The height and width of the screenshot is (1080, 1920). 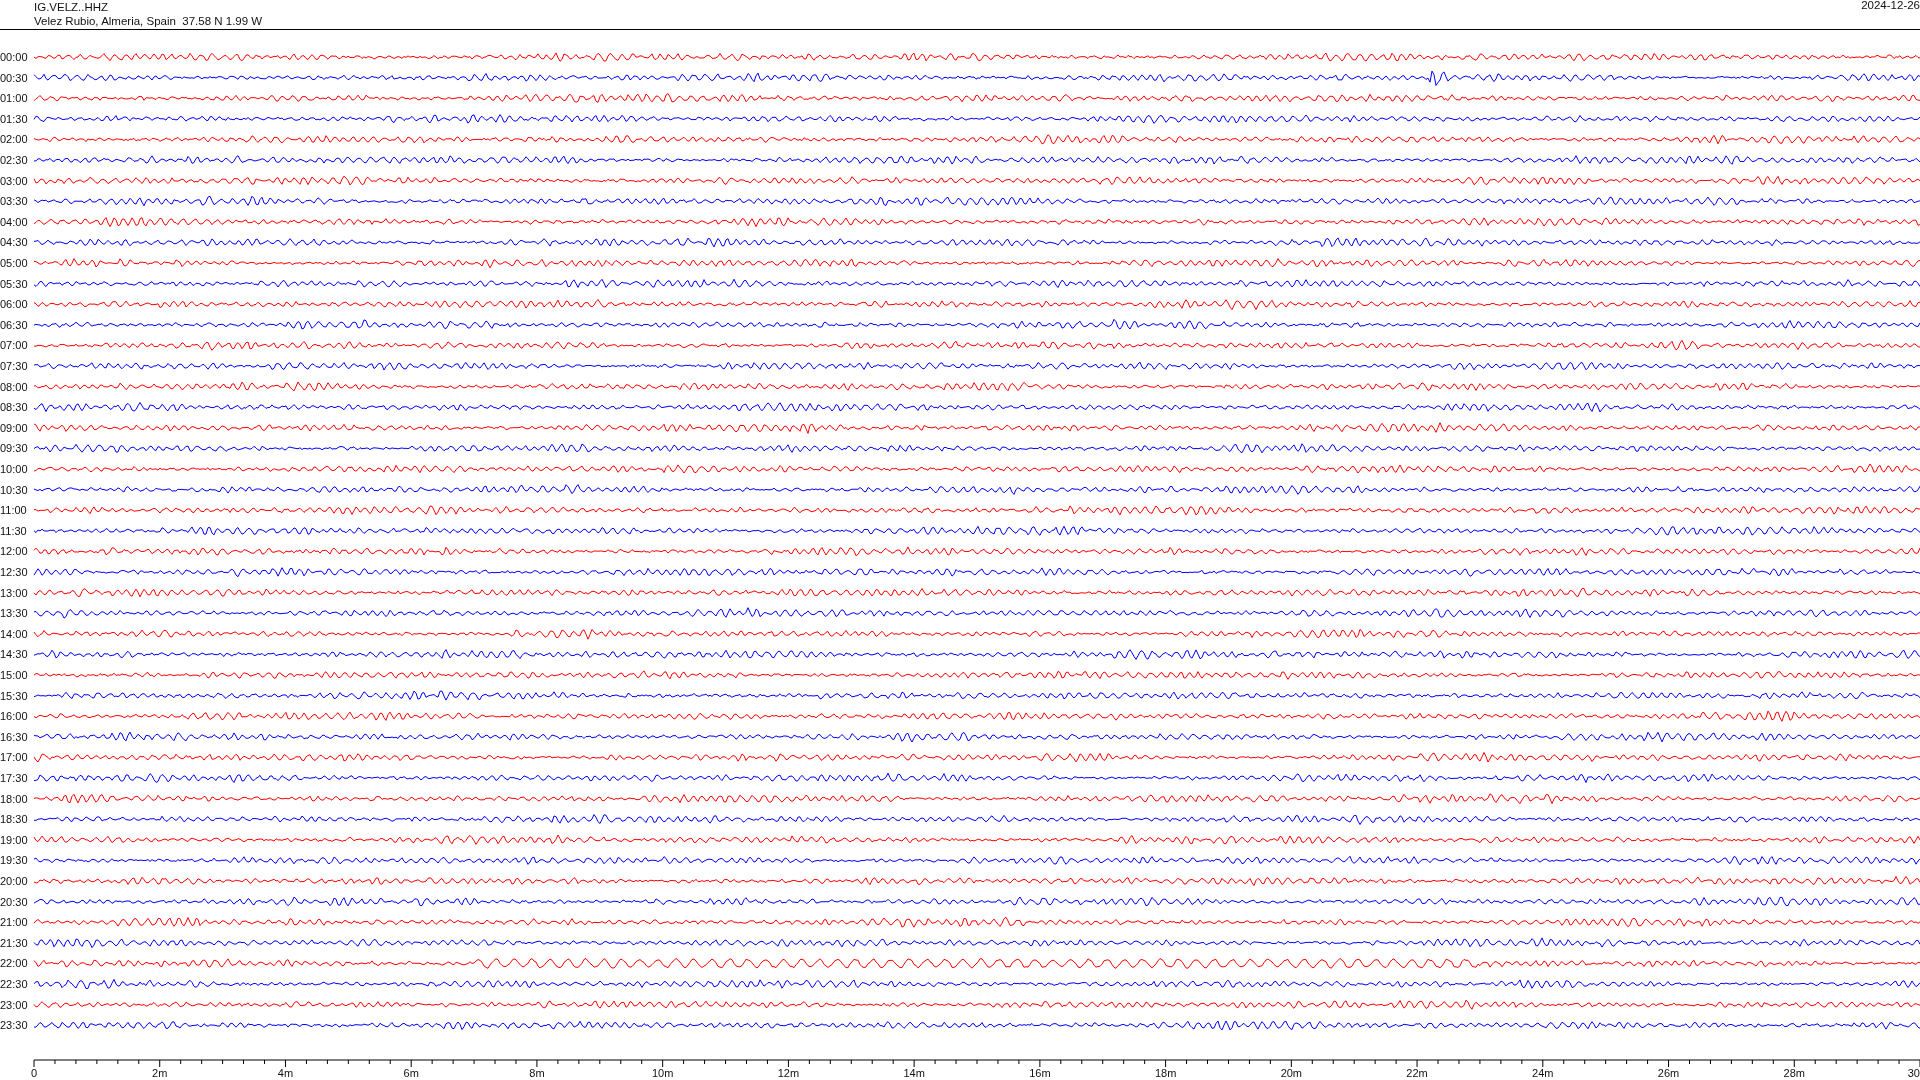 What do you see at coordinates (1890, 6) in the screenshot?
I see `date-label: 2024-12-26` at bounding box center [1890, 6].